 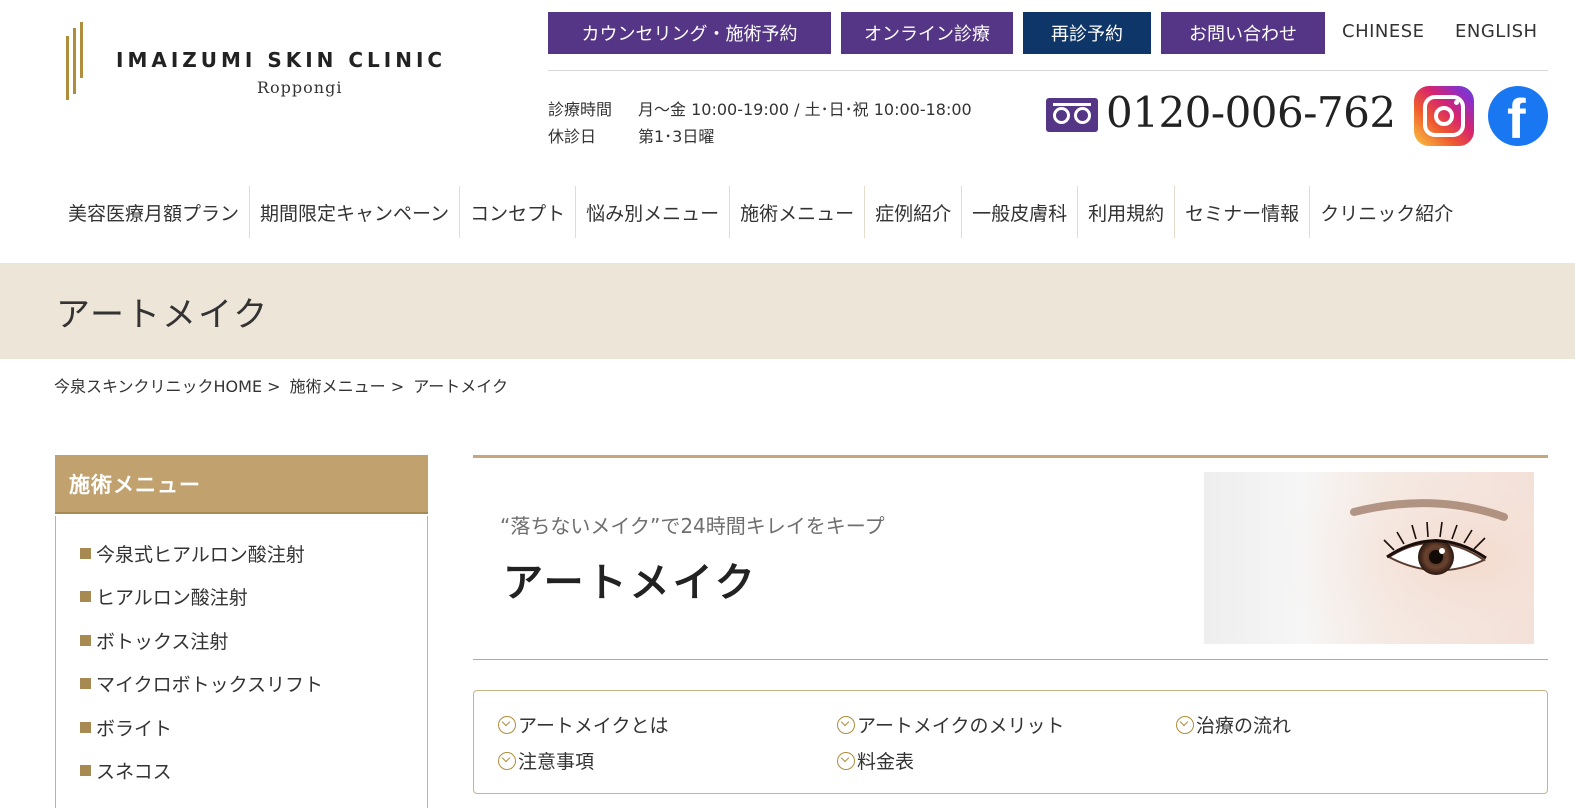 I want to click on nav-item-dermatology: 一般皮膚科, so click(x=1019, y=212).